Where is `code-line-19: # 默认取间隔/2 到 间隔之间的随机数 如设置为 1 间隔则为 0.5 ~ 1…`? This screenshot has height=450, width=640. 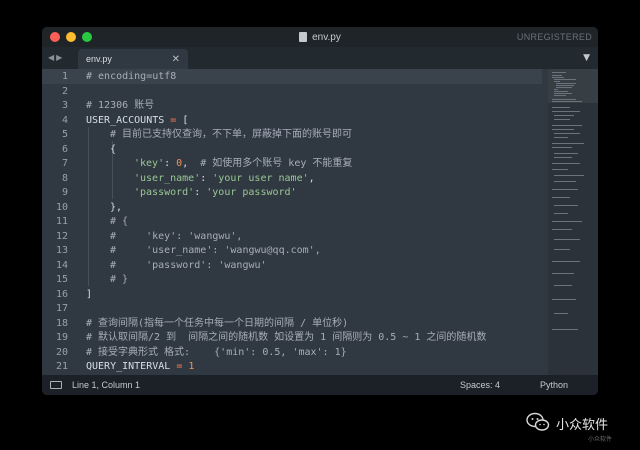
code-line-19: # 默认取间隔/2 到 间隔之间的随机数 如设置为 1 间隔则为 0.5 ~ 1… is located at coordinates (286, 337).